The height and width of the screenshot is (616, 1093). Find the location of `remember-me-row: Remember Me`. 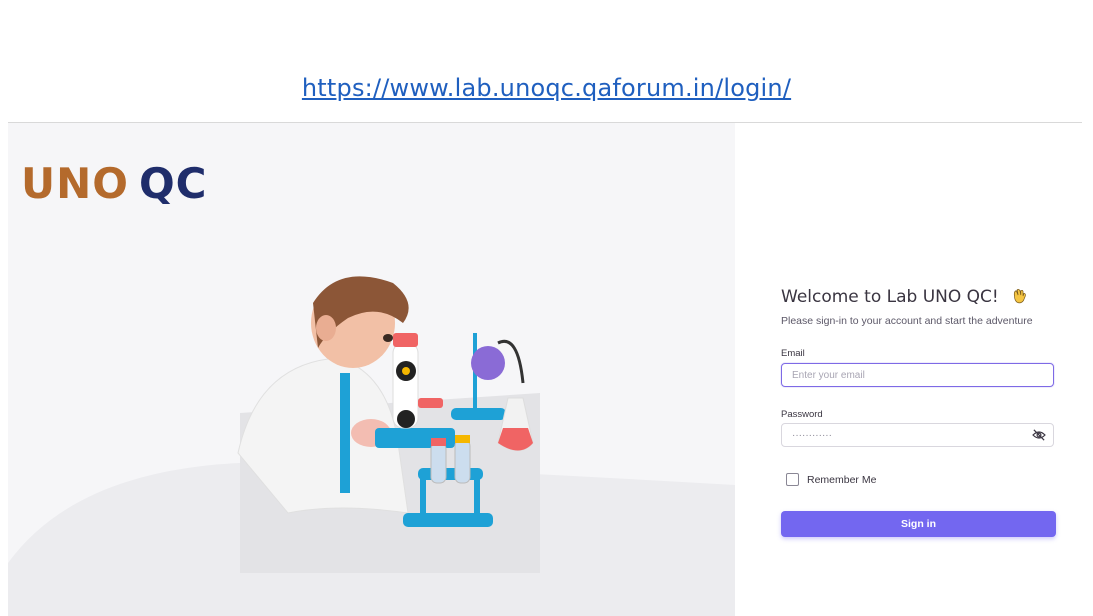

remember-me-row: Remember Me is located at coordinates (831, 479).